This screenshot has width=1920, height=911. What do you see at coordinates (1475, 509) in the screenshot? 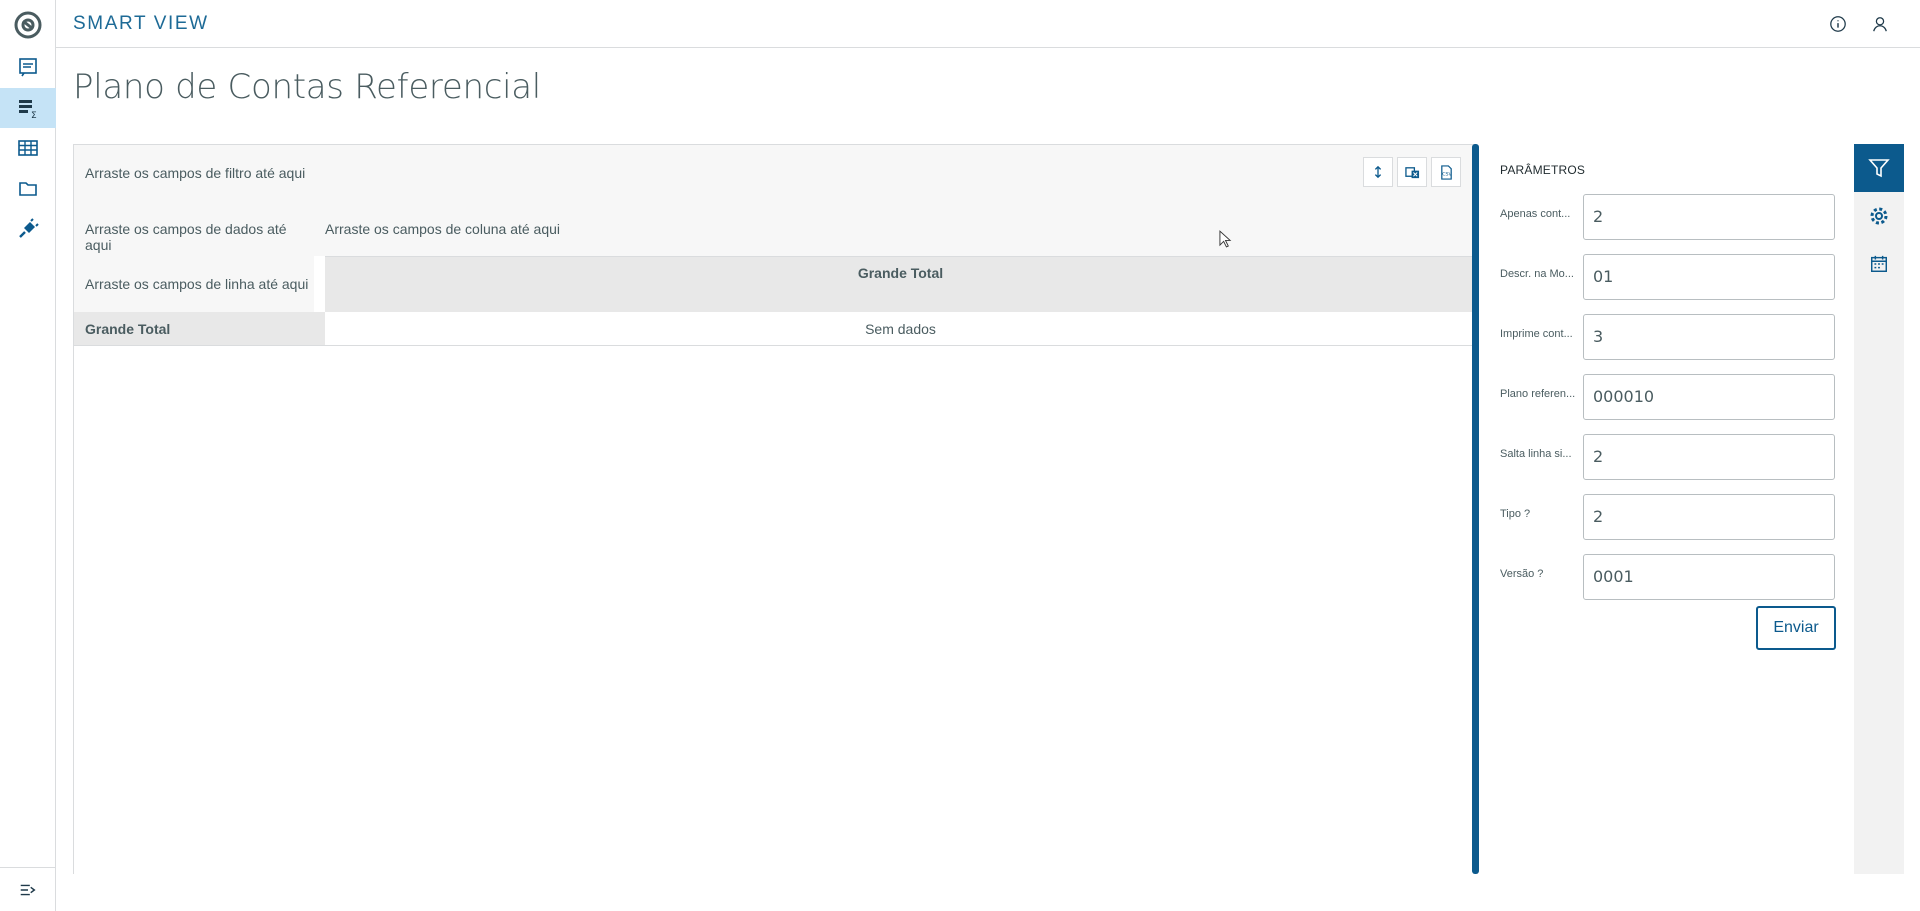
I see `panel-splitter` at bounding box center [1475, 509].